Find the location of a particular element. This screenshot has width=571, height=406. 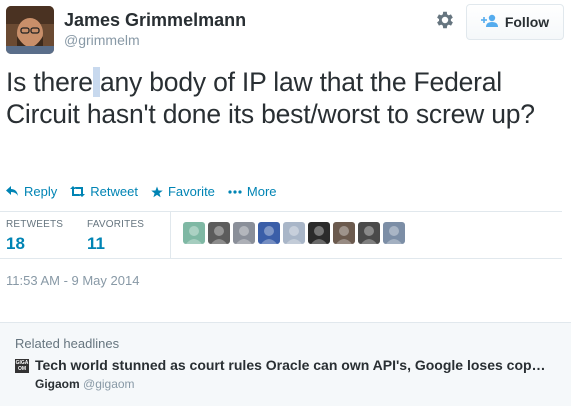

favorites-label: FAVORITES is located at coordinates (116, 224).